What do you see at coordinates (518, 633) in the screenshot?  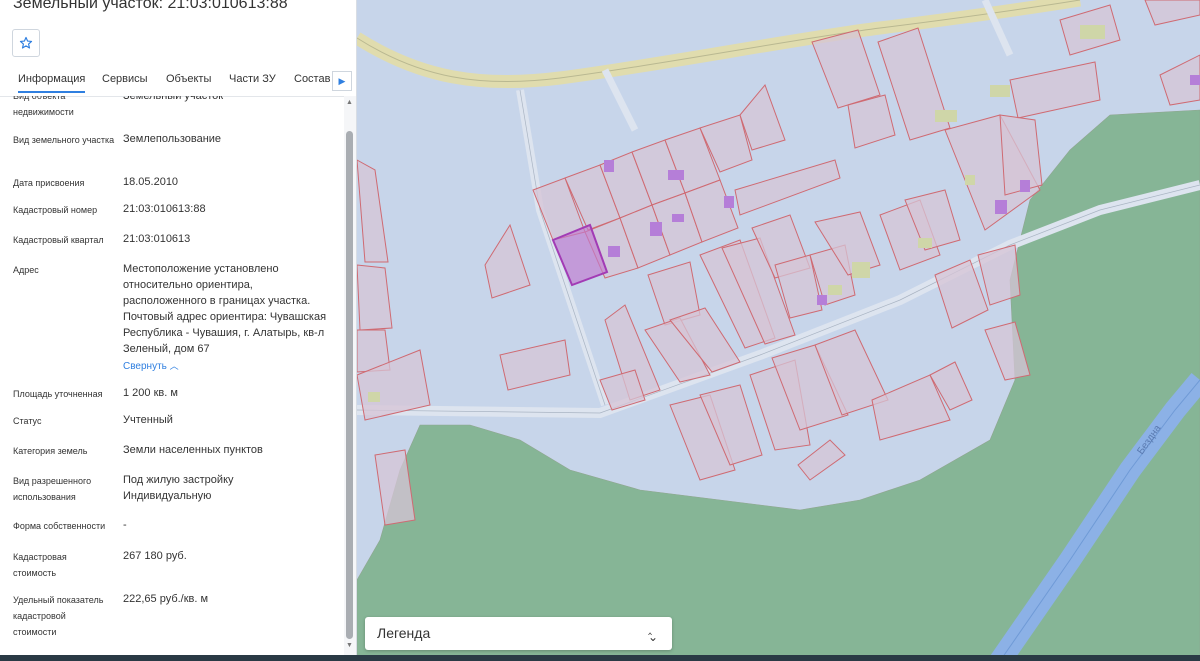 I see `legend-selector: Легенда ‸ ⌄` at bounding box center [518, 633].